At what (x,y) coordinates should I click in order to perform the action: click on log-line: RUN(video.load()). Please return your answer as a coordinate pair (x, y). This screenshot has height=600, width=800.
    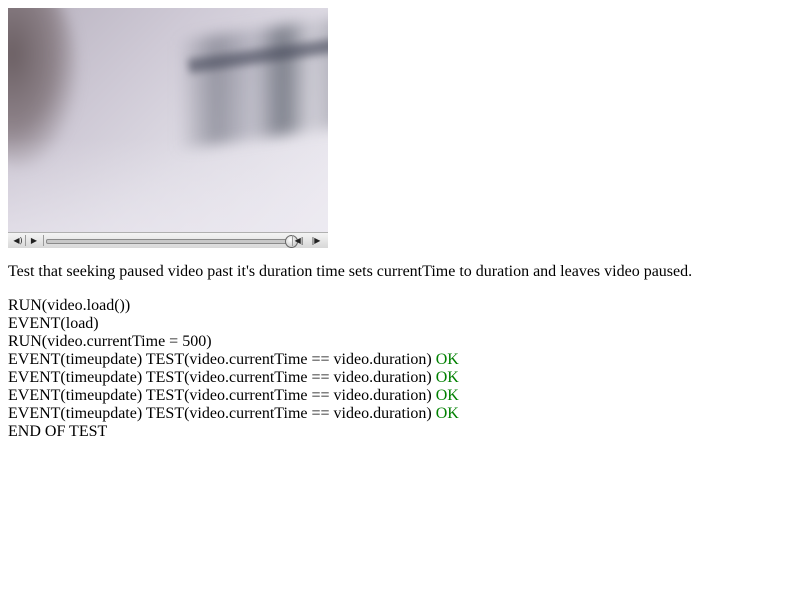
    Looking at the image, I should click on (233, 306).